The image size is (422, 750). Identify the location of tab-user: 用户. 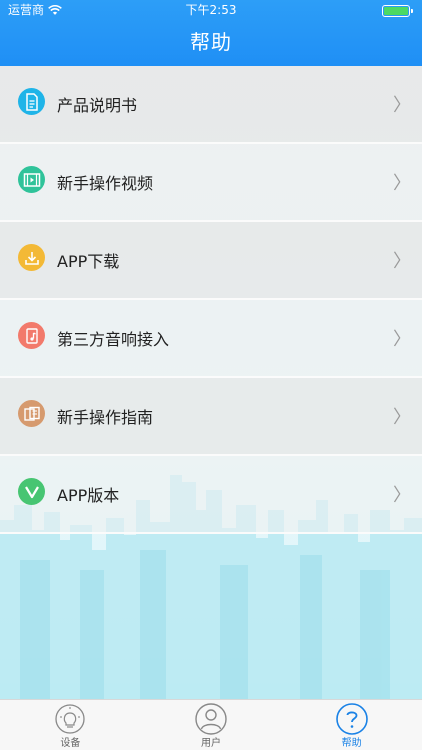
(211, 725).